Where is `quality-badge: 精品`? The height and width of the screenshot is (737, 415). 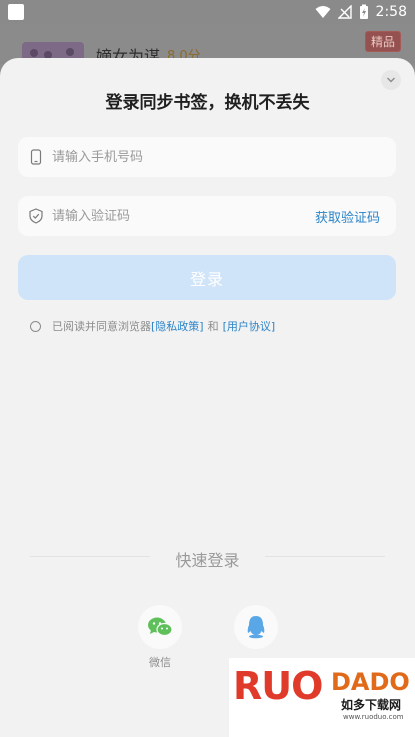 quality-badge: 精品 is located at coordinates (382, 41).